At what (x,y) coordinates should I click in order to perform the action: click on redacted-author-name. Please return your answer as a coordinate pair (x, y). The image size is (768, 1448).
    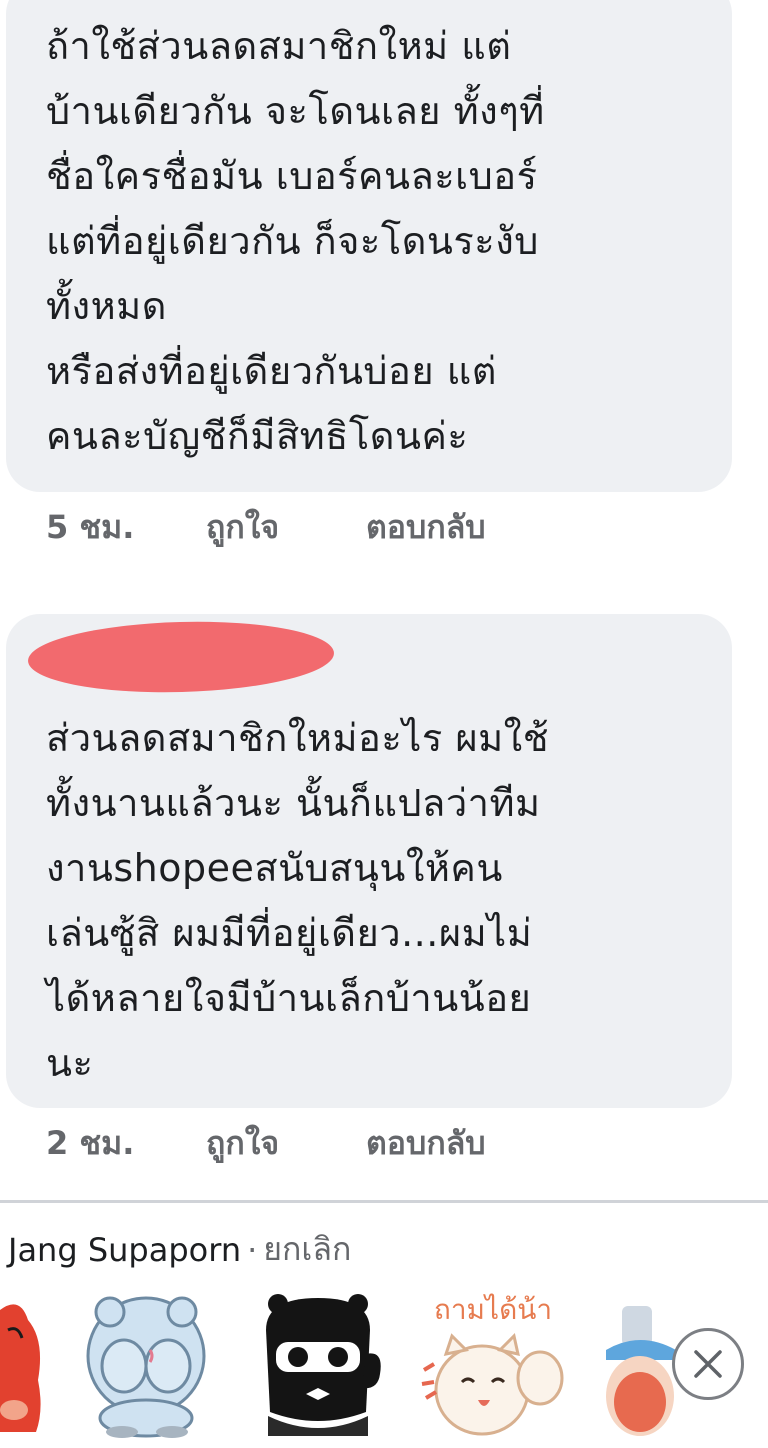
    Looking at the image, I should click on (181, 657).